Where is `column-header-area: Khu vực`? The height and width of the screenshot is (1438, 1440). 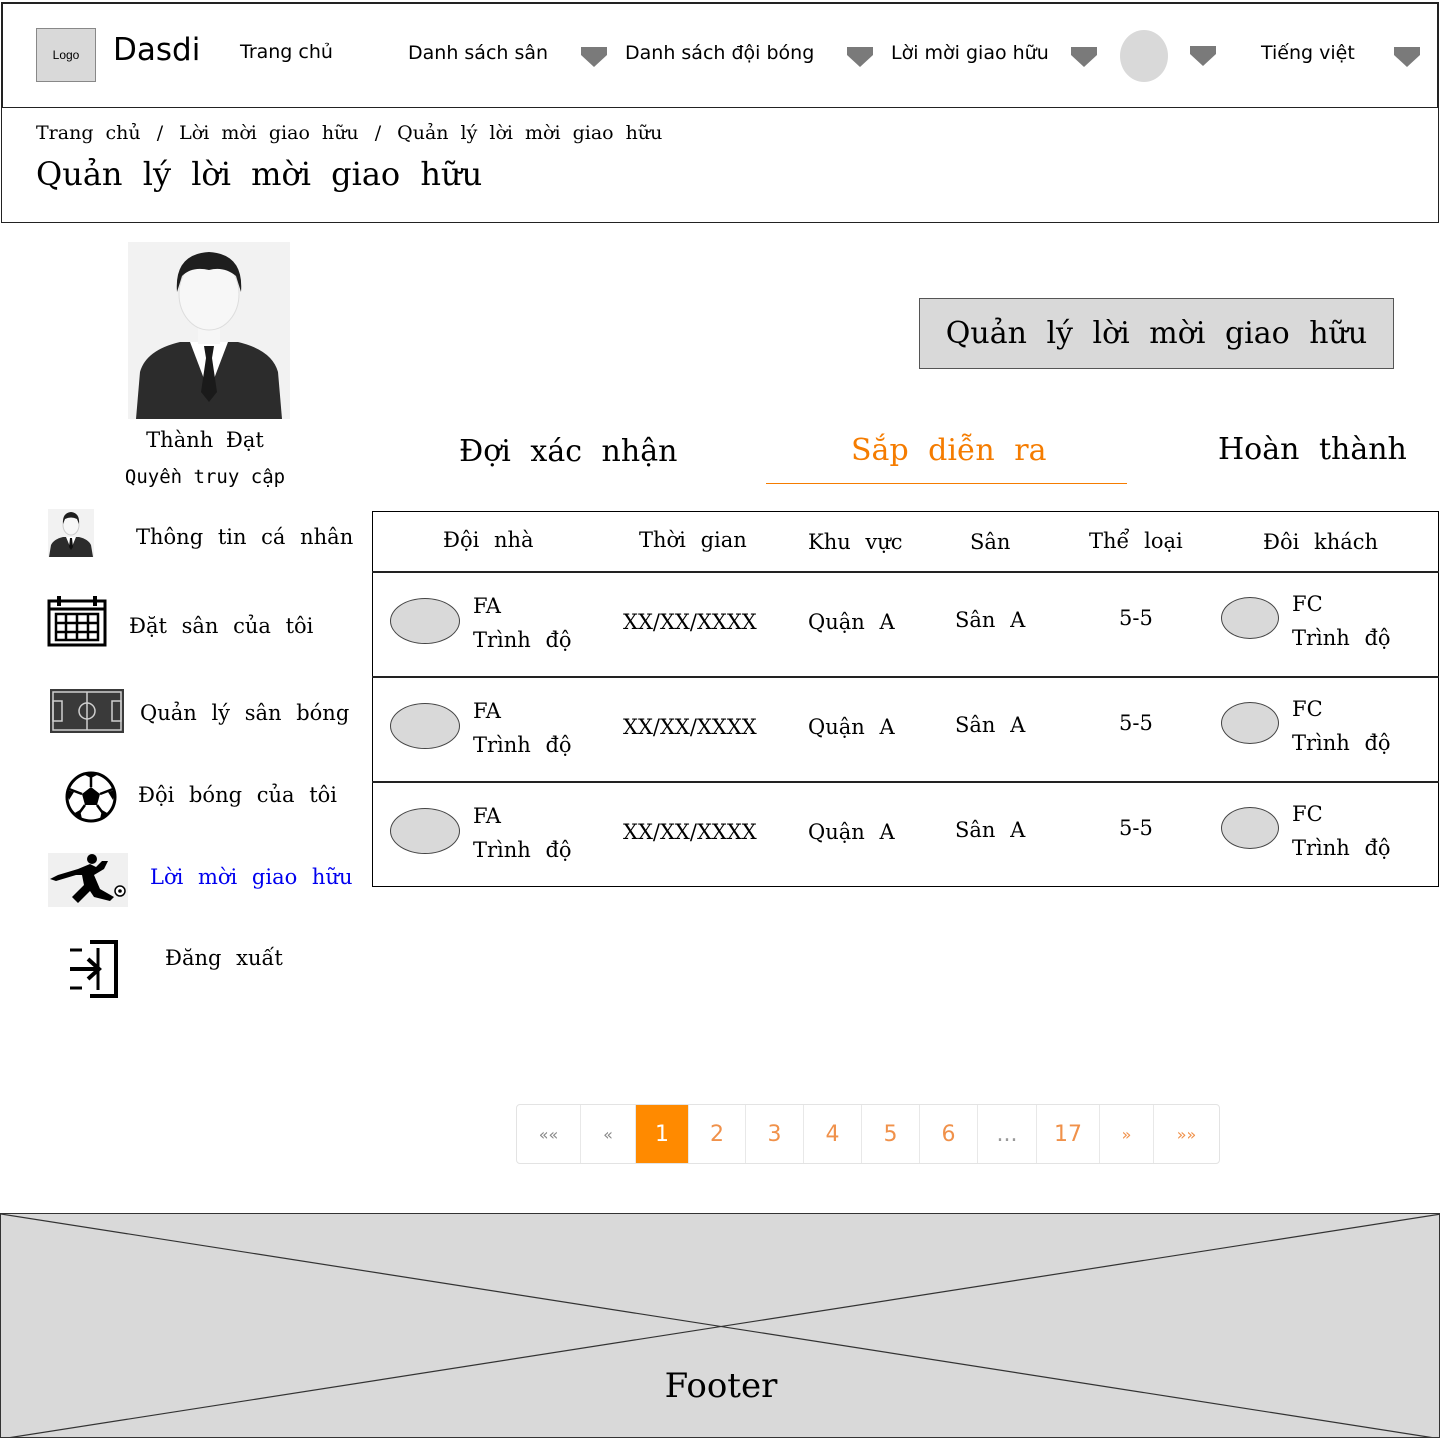 column-header-area: Khu vực is located at coordinates (855, 542).